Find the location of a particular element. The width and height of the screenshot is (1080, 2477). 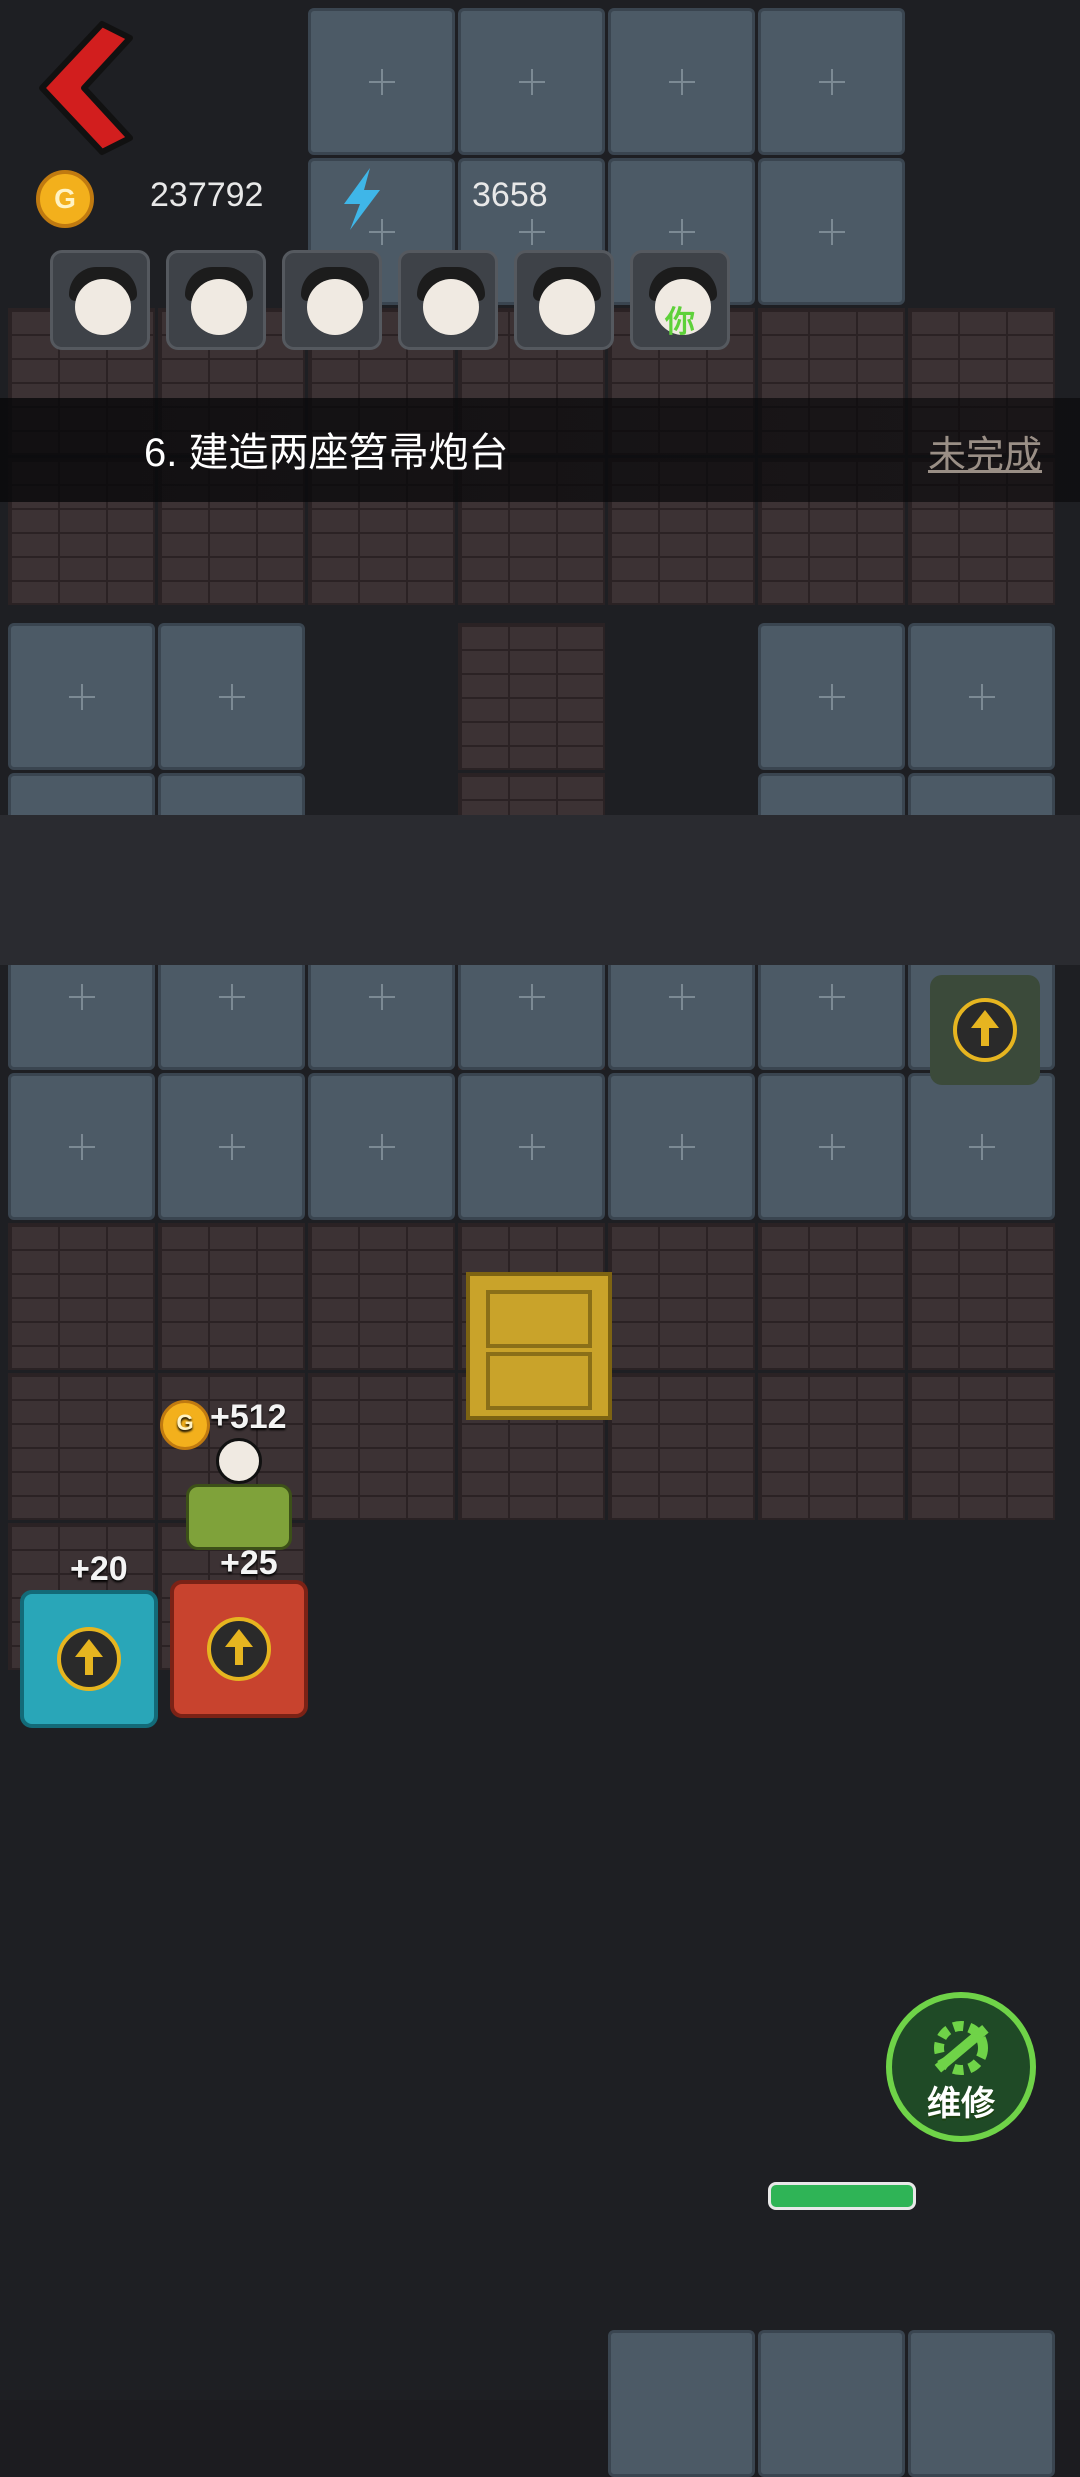

energy-gain-text-2: +25 is located at coordinates (249, 1563).